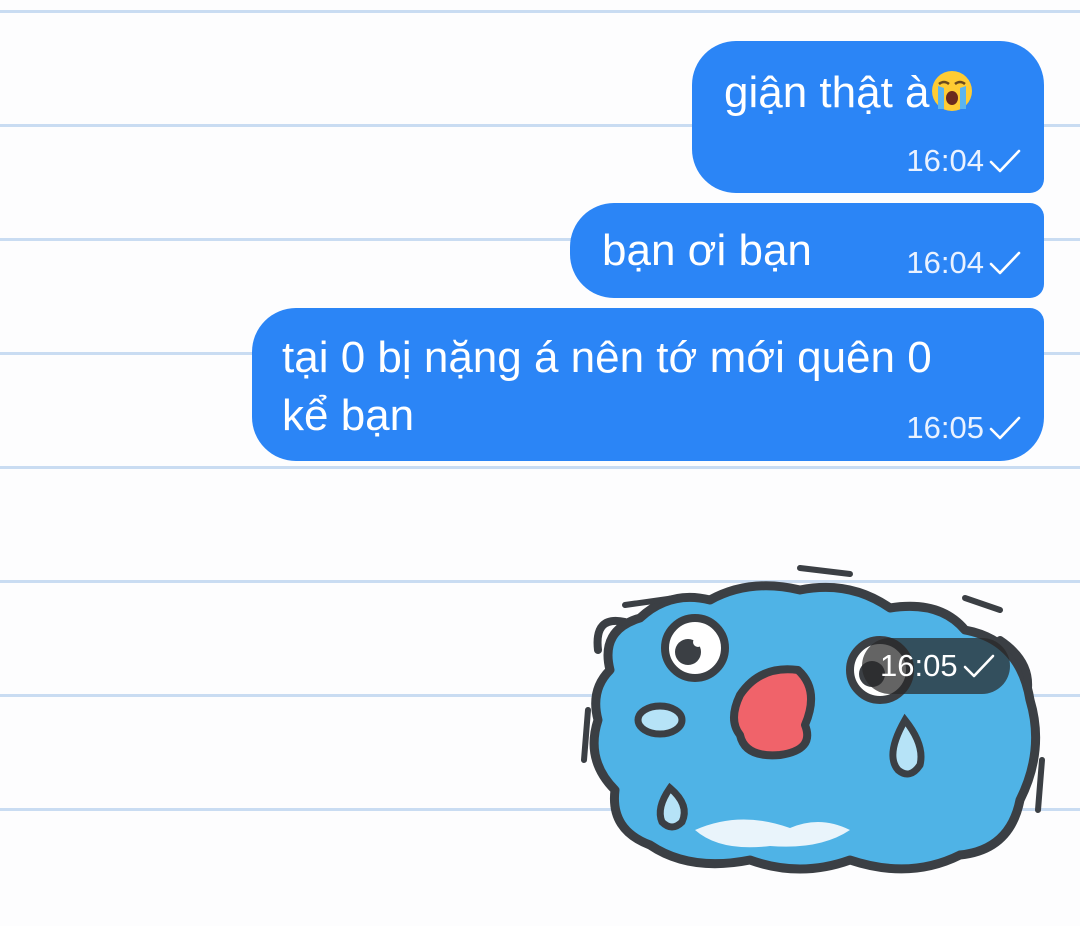 The width and height of the screenshot is (1080, 926). I want to click on message-text-3-line-1: tại 0 bị nặng á nên tớ mới quên 0, so click(607, 357).